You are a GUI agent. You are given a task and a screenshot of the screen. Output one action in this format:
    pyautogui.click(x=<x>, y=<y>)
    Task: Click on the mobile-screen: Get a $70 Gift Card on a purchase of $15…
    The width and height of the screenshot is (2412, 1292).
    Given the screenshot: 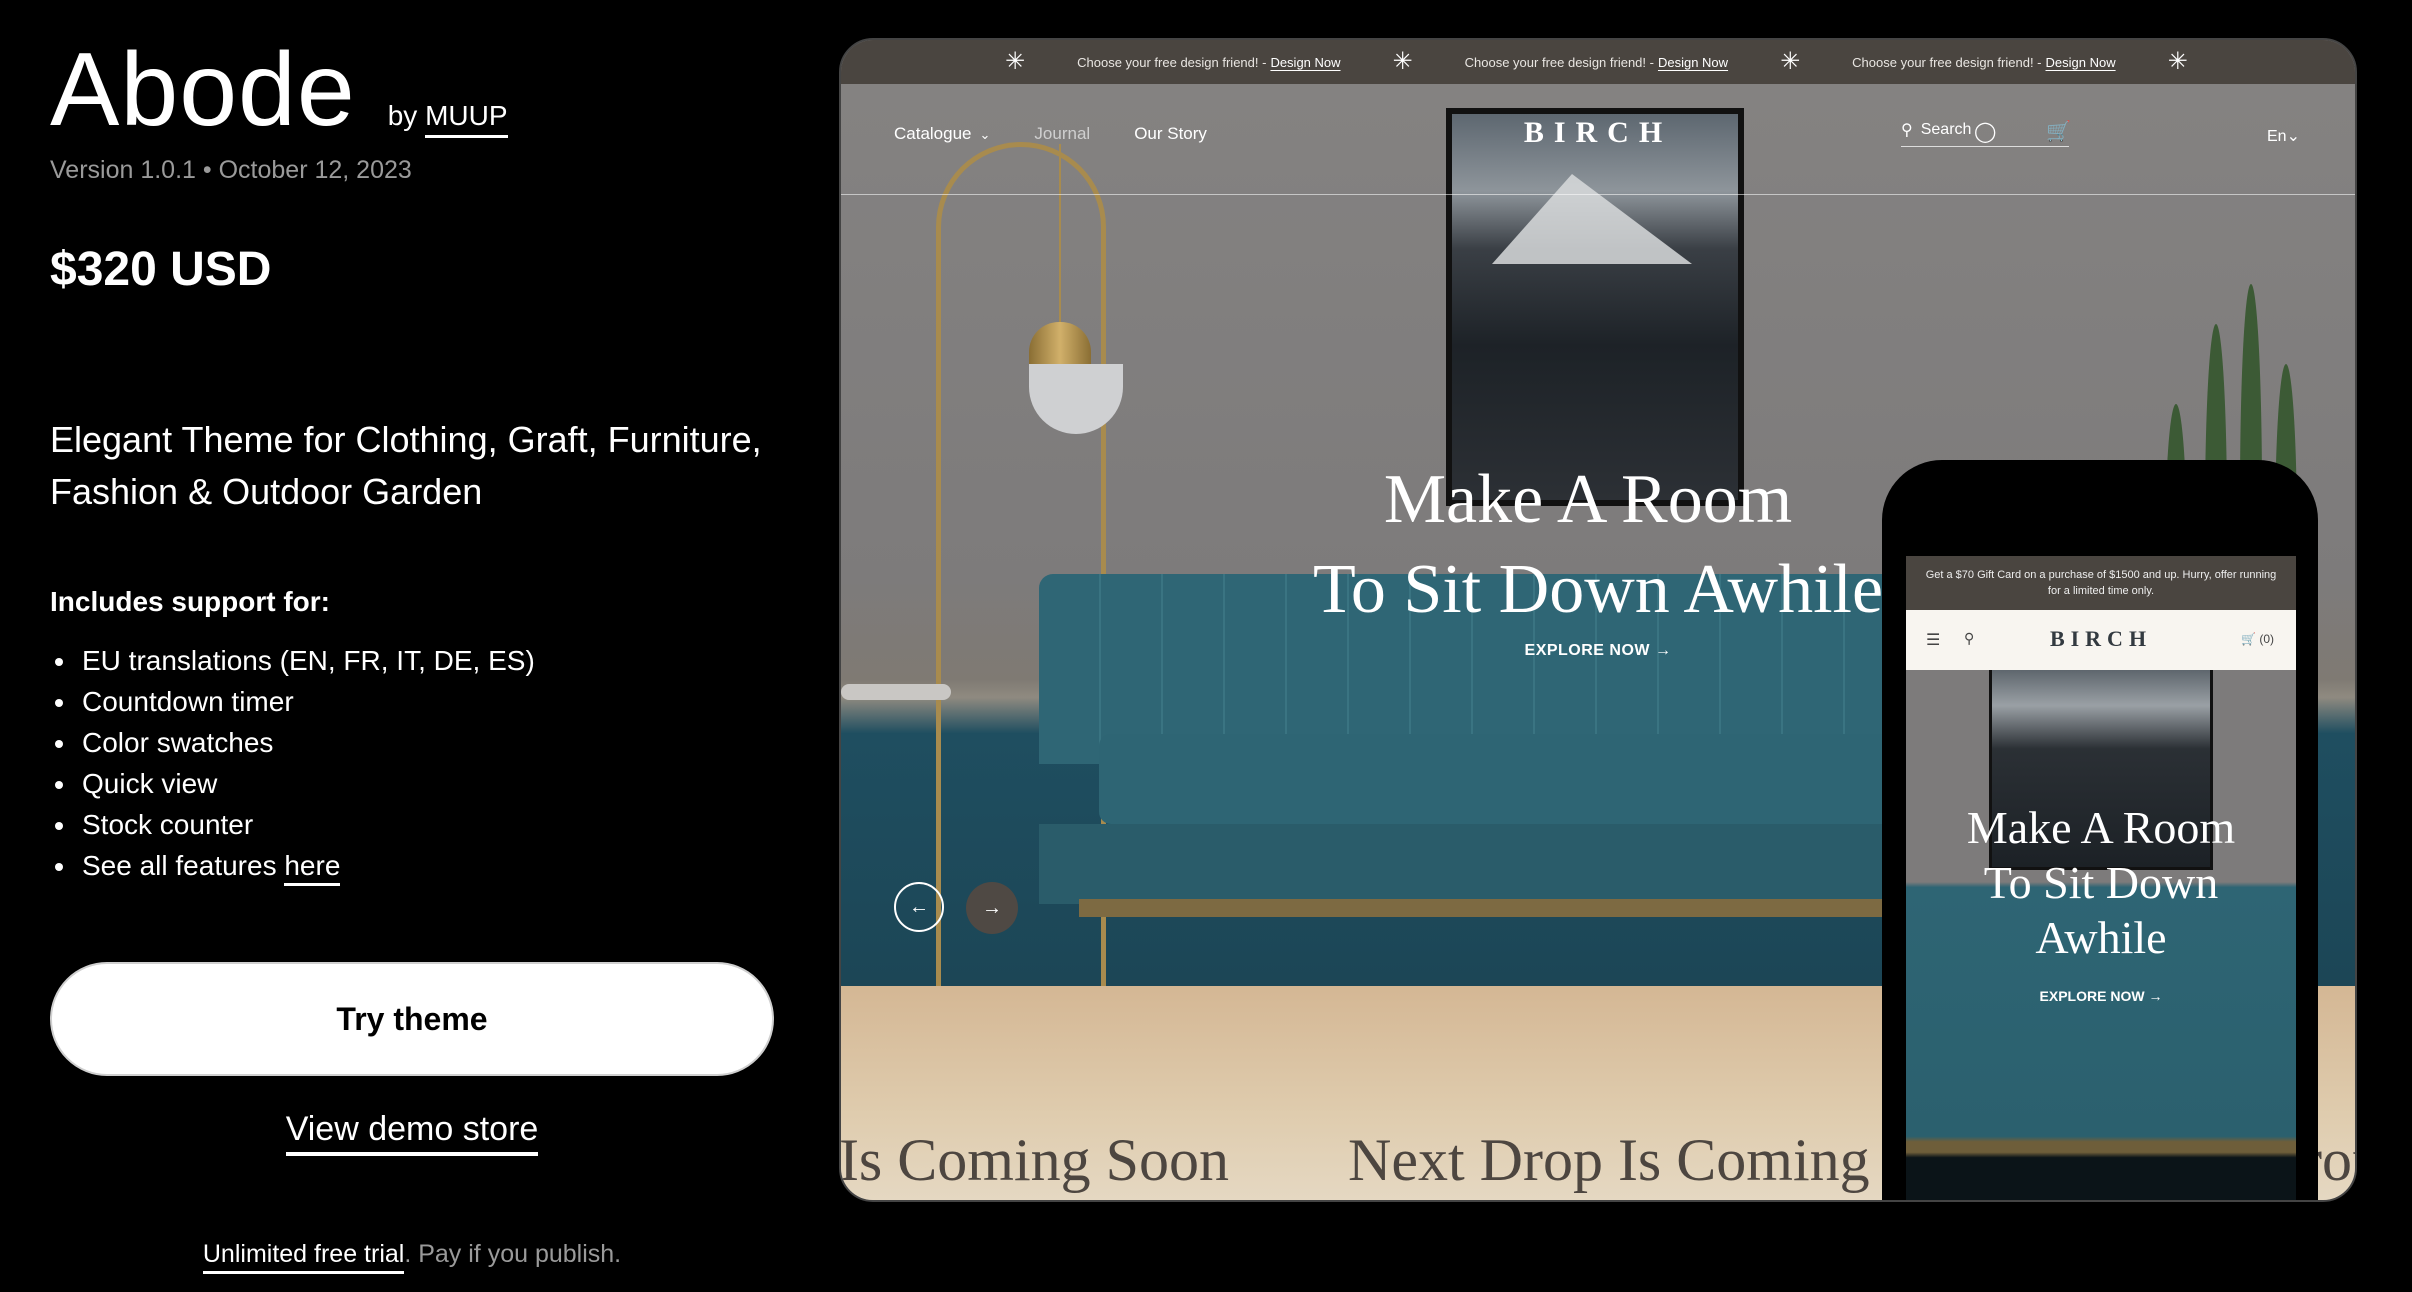 What is the action you would take?
    pyautogui.click(x=2101, y=878)
    